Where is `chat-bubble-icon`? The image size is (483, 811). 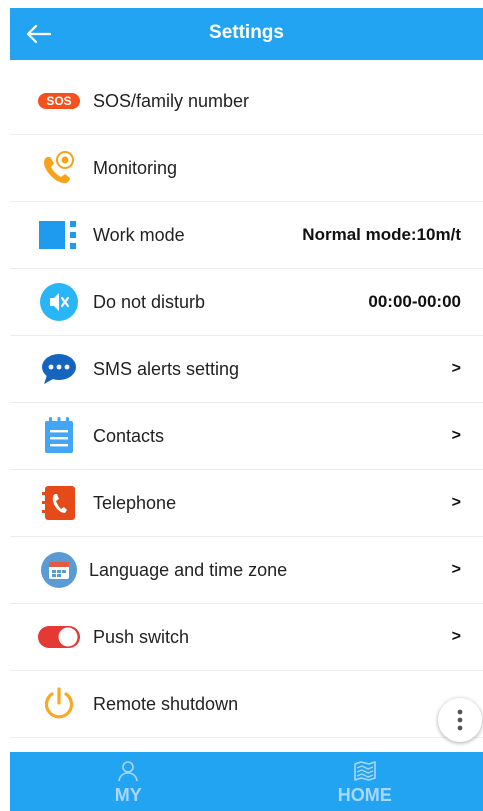 chat-bubble-icon is located at coordinates (59, 369).